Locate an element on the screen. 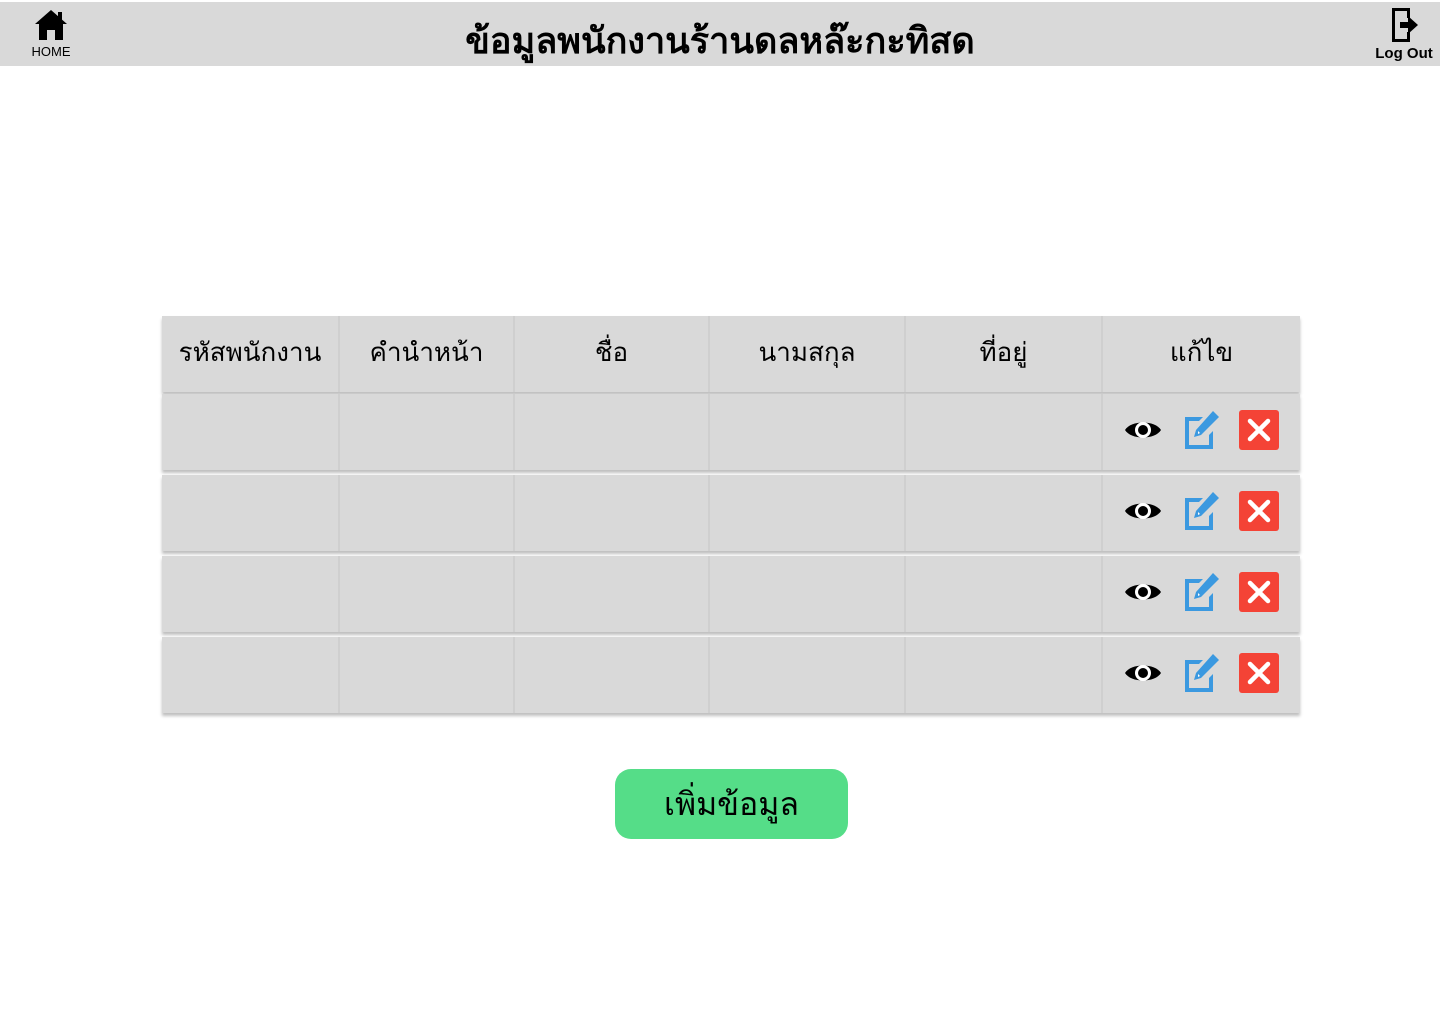  page-title: ข้อมูลพนักงานร้านดลหล๊ะกะทิสด is located at coordinates (720, 41).